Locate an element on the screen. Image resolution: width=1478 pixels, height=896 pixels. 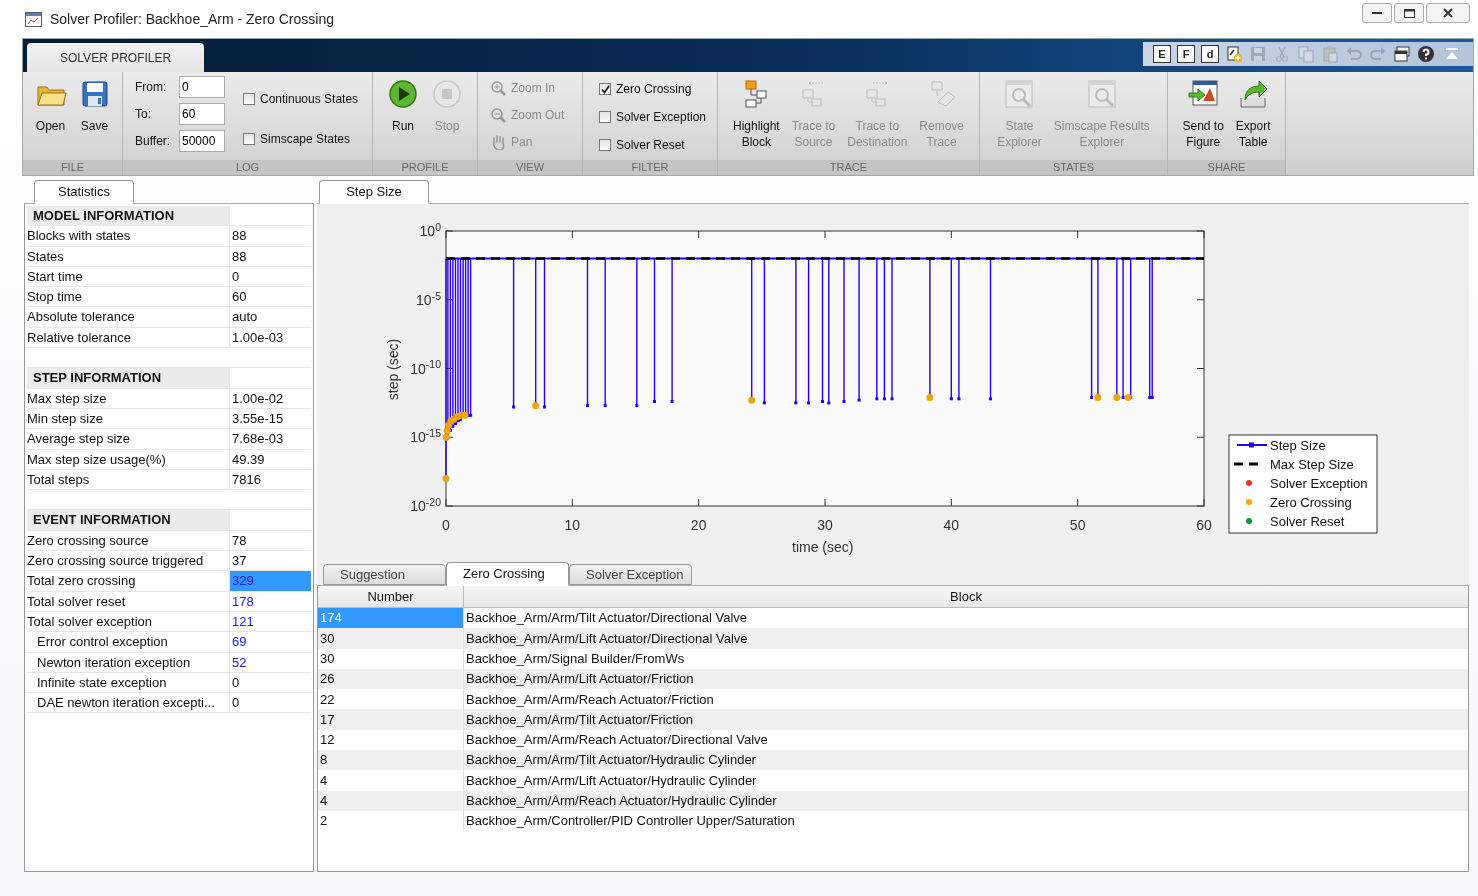
row-value: 37 is located at coordinates (239, 561).